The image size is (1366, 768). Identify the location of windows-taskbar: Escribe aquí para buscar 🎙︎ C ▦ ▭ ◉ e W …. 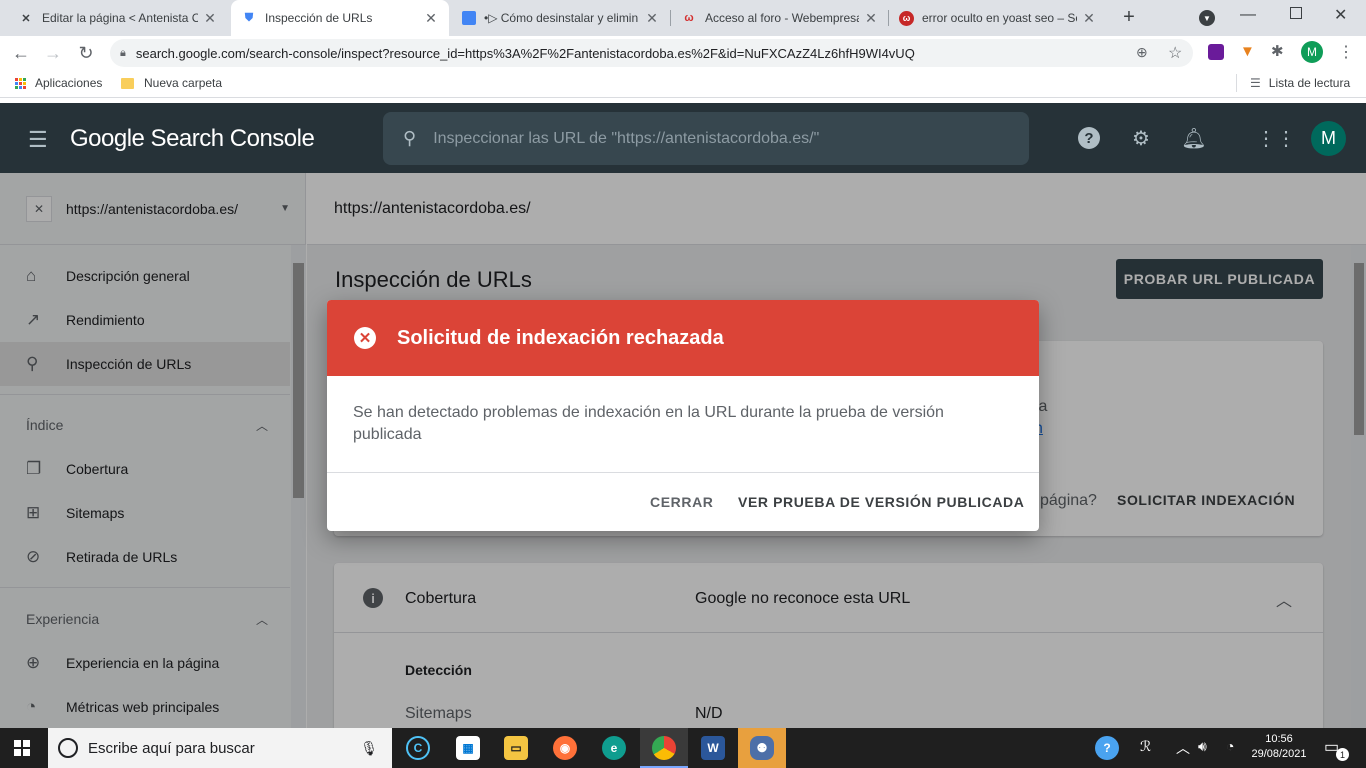
(683, 748).